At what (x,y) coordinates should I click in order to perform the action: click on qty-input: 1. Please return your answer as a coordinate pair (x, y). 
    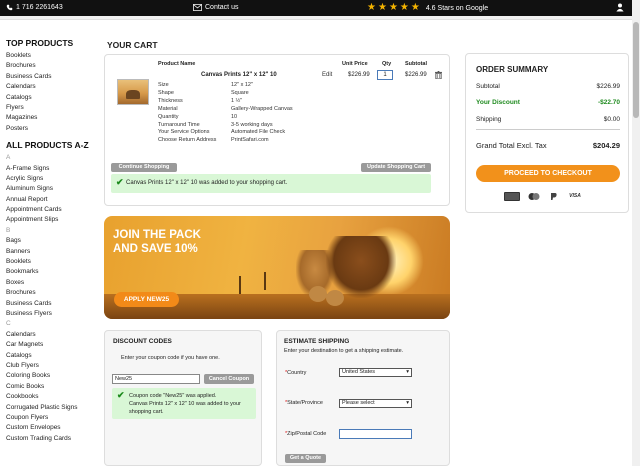
    Looking at the image, I should click on (385, 75).